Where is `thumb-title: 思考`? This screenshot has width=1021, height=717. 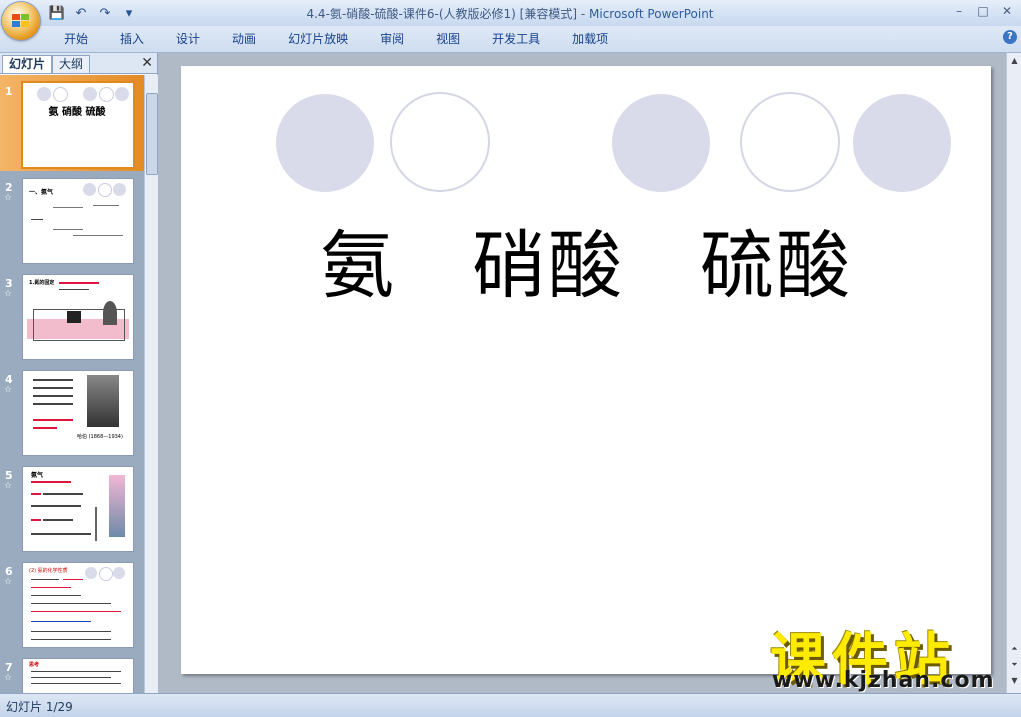
thumb-title: 思考 is located at coordinates (34, 665).